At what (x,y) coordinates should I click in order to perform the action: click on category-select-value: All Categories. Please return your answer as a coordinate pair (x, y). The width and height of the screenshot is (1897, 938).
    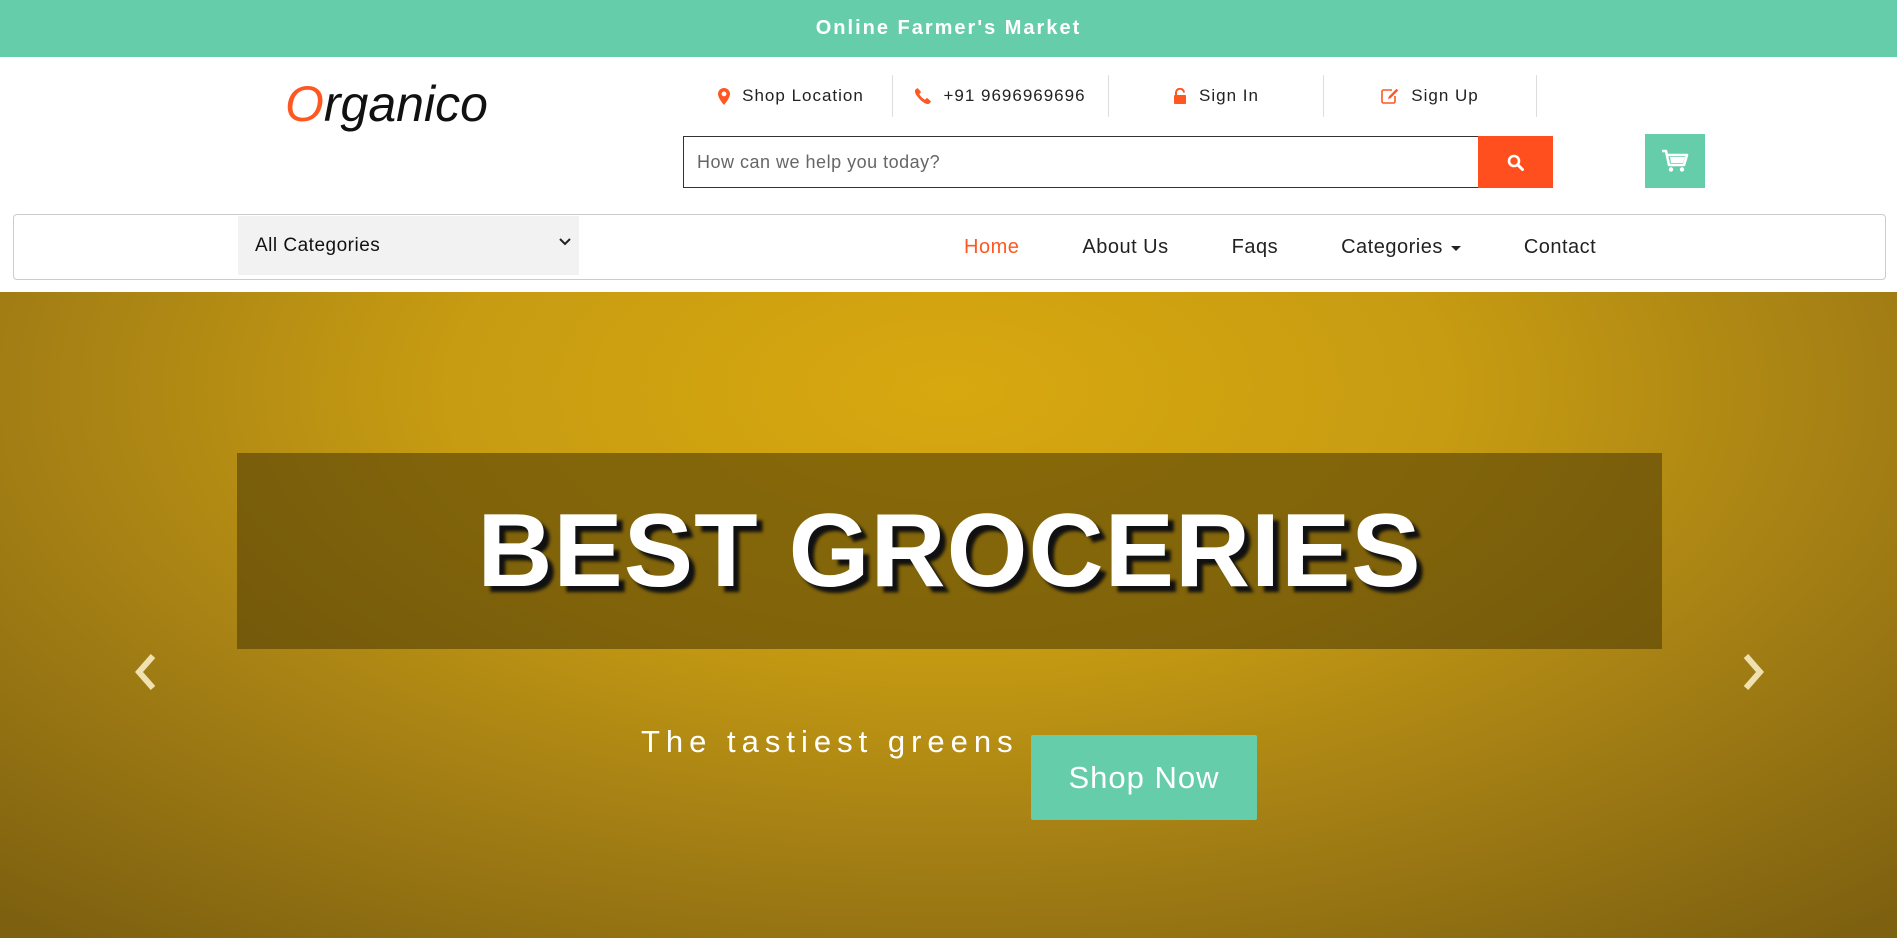
    Looking at the image, I should click on (318, 245).